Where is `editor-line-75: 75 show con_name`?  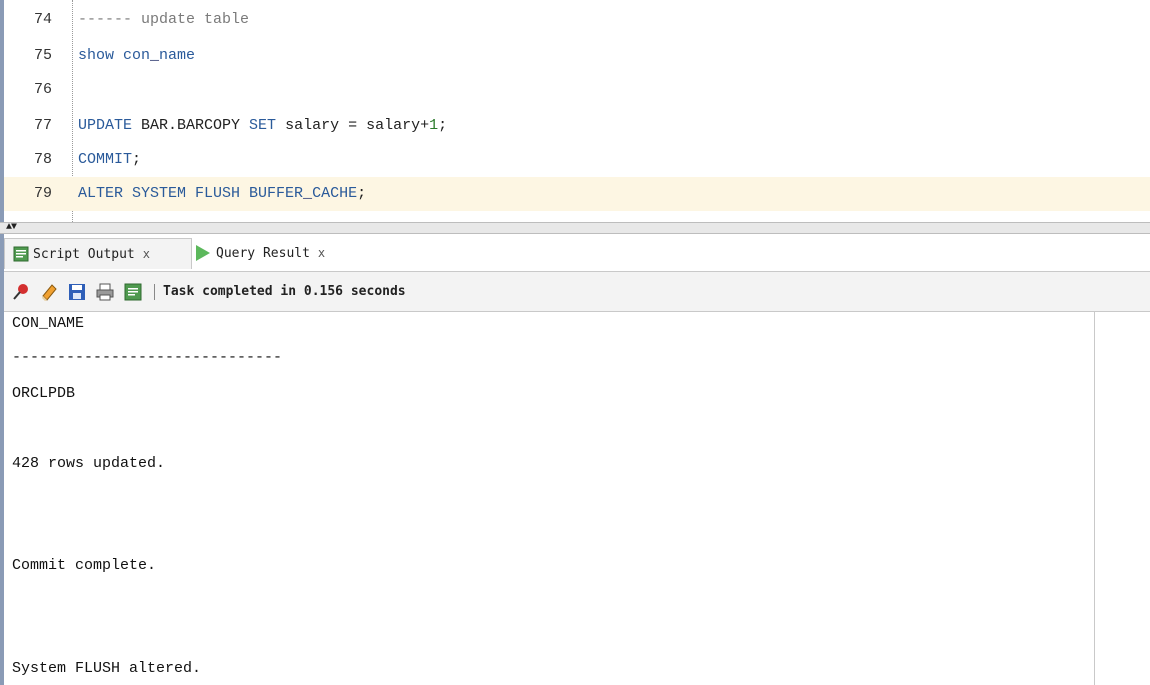 editor-line-75: 75 show con_name is located at coordinates (577, 56).